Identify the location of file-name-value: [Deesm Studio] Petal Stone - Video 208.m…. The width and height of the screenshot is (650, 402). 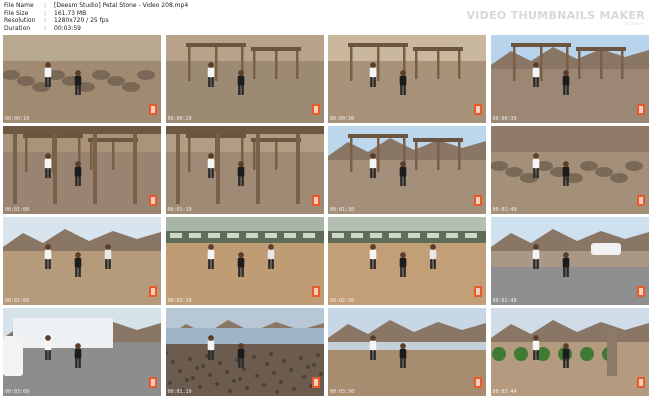
(121, 5).